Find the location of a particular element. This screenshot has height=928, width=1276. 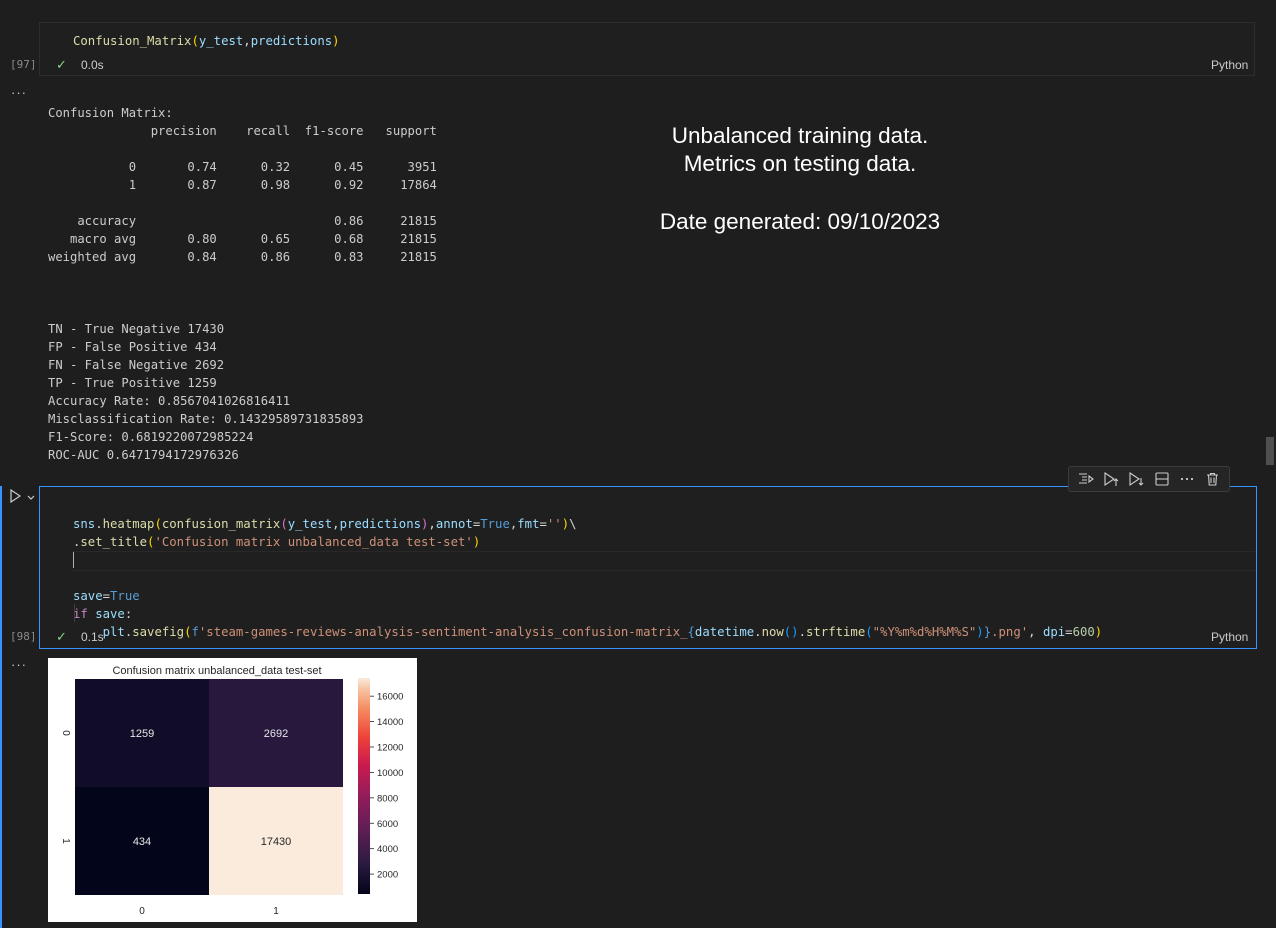

delete-cell-icon is located at coordinates (1212, 479).